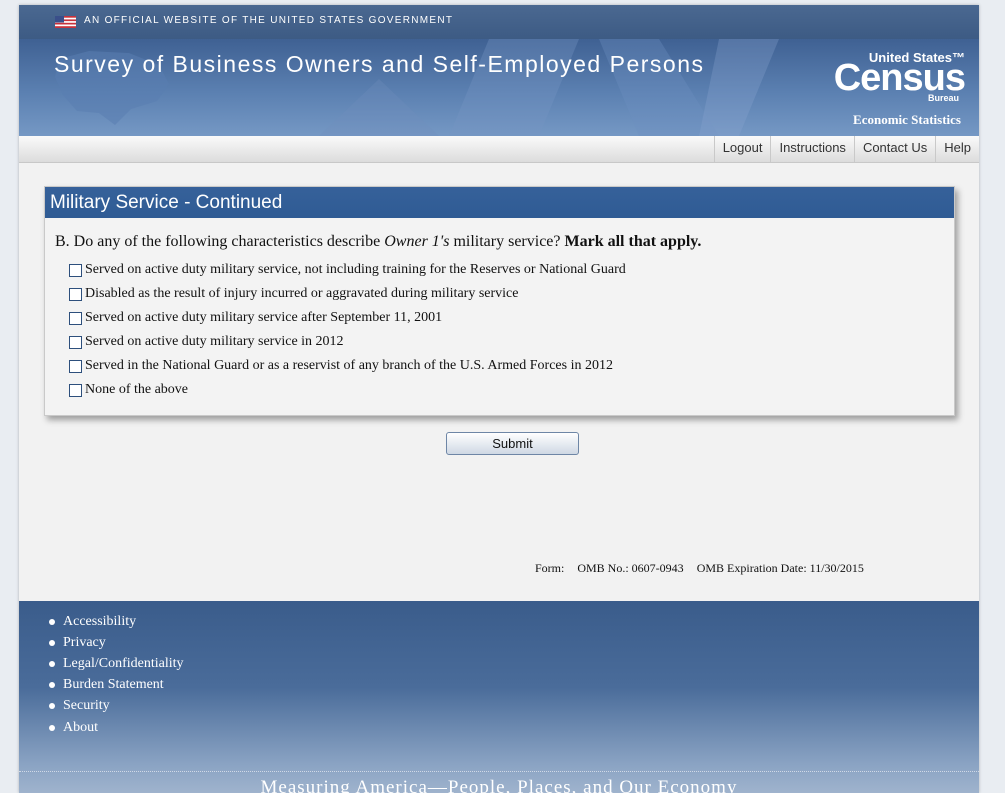 The height and width of the screenshot is (793, 1005). What do you see at coordinates (116, 642) in the screenshot?
I see `footer-link-privacy: Privacy` at bounding box center [116, 642].